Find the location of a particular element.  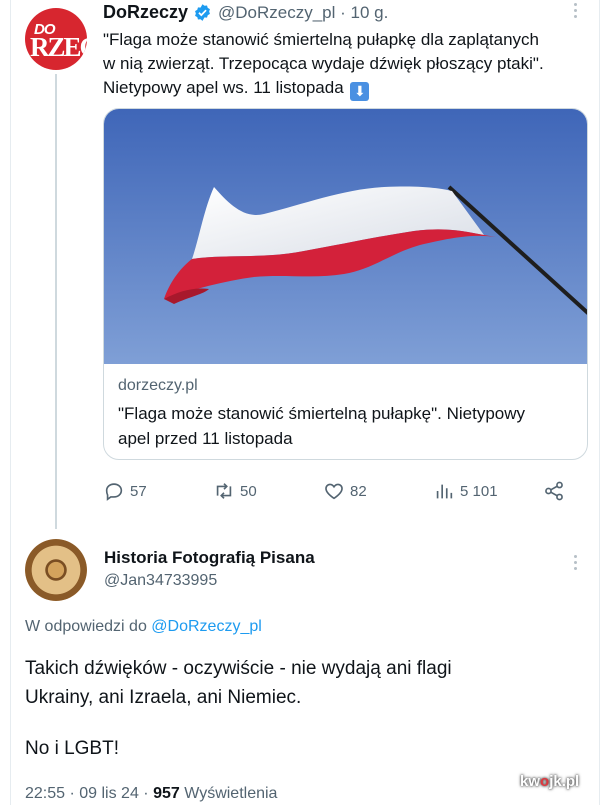

retweet-icon is located at coordinates (224, 491).